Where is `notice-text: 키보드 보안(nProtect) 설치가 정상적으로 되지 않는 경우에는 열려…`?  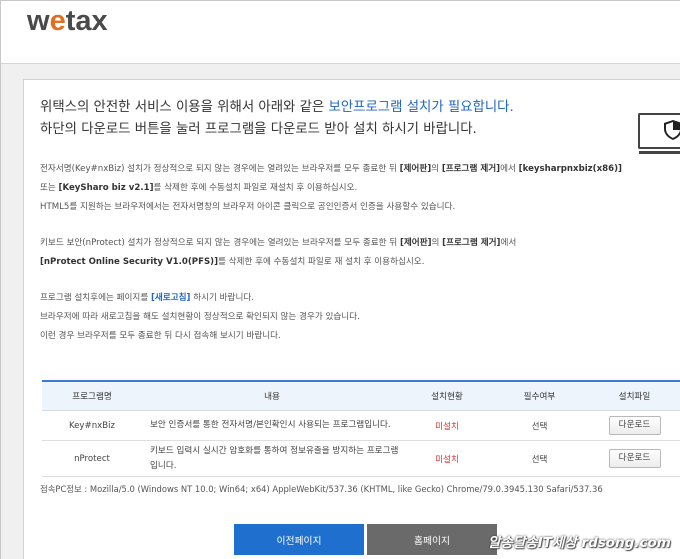
notice-text: 키보드 보안(nProtect) 설치가 정상적으로 되지 않는 경우에는 열려… is located at coordinates (220, 243).